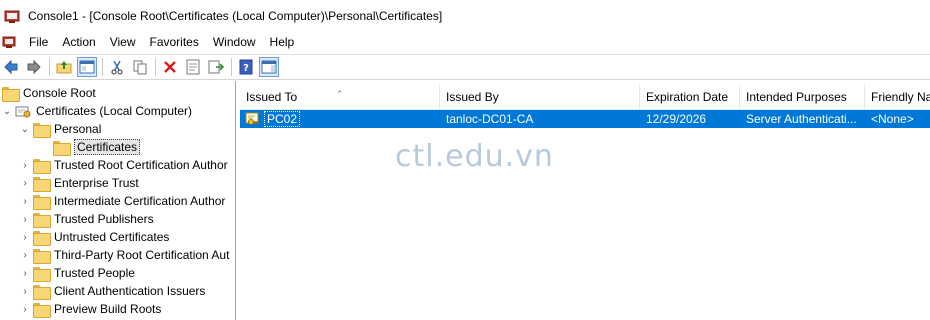 The height and width of the screenshot is (320, 930). Describe the element at coordinates (96, 183) in the screenshot. I see `tree-folder-label: Enterprise Trust` at that location.